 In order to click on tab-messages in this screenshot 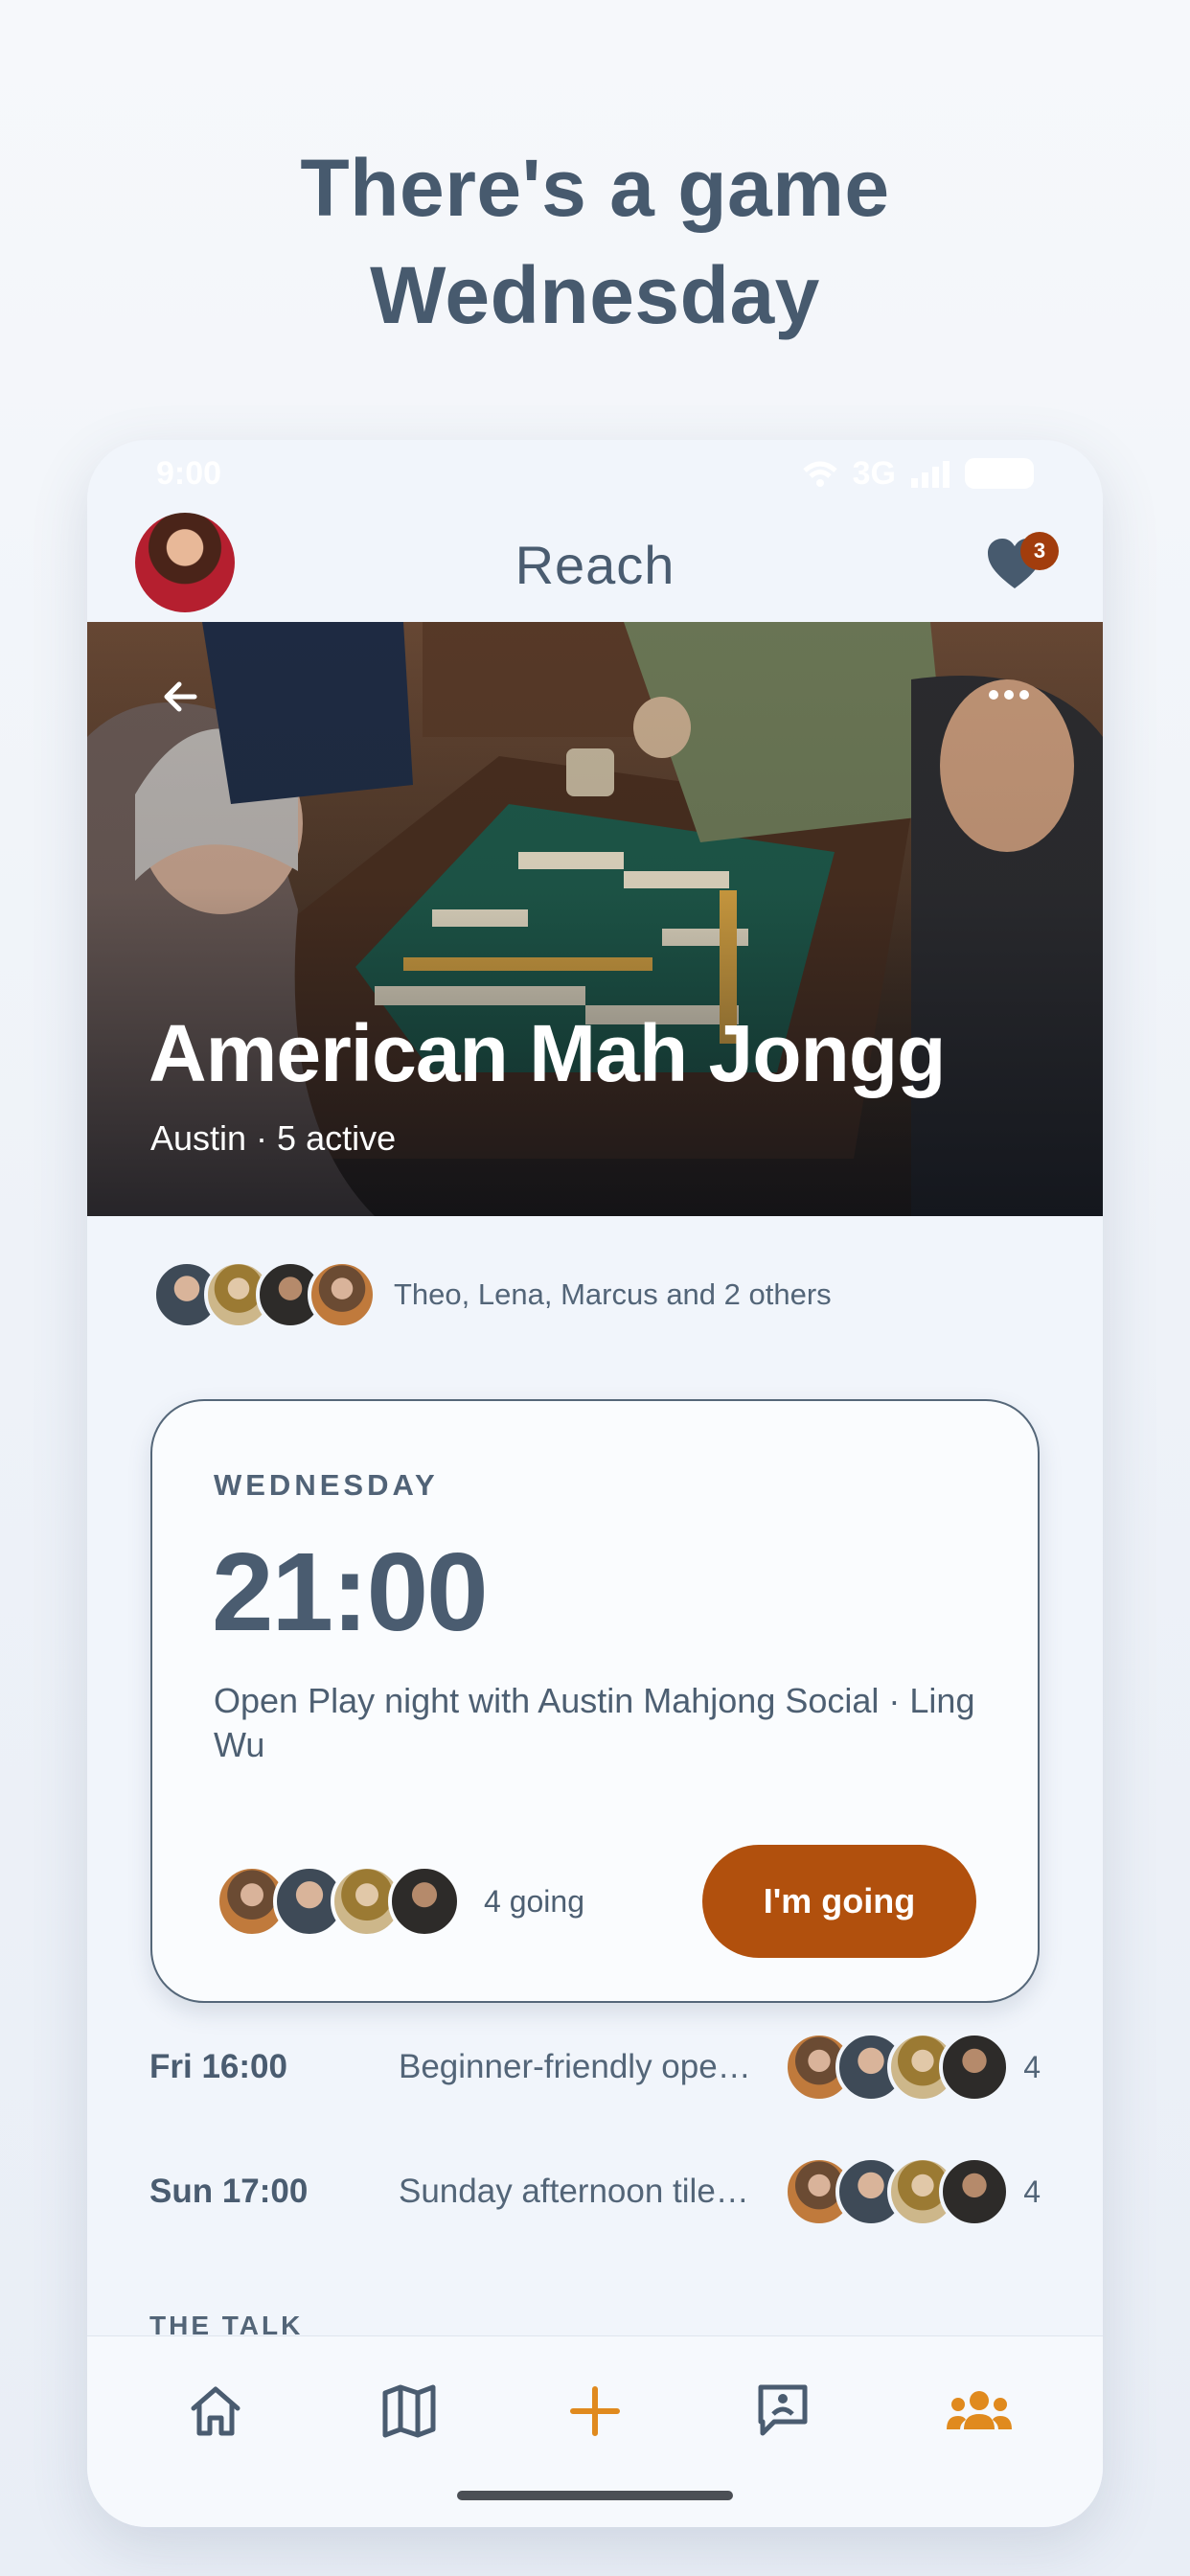, I will do `click(782, 2411)`.